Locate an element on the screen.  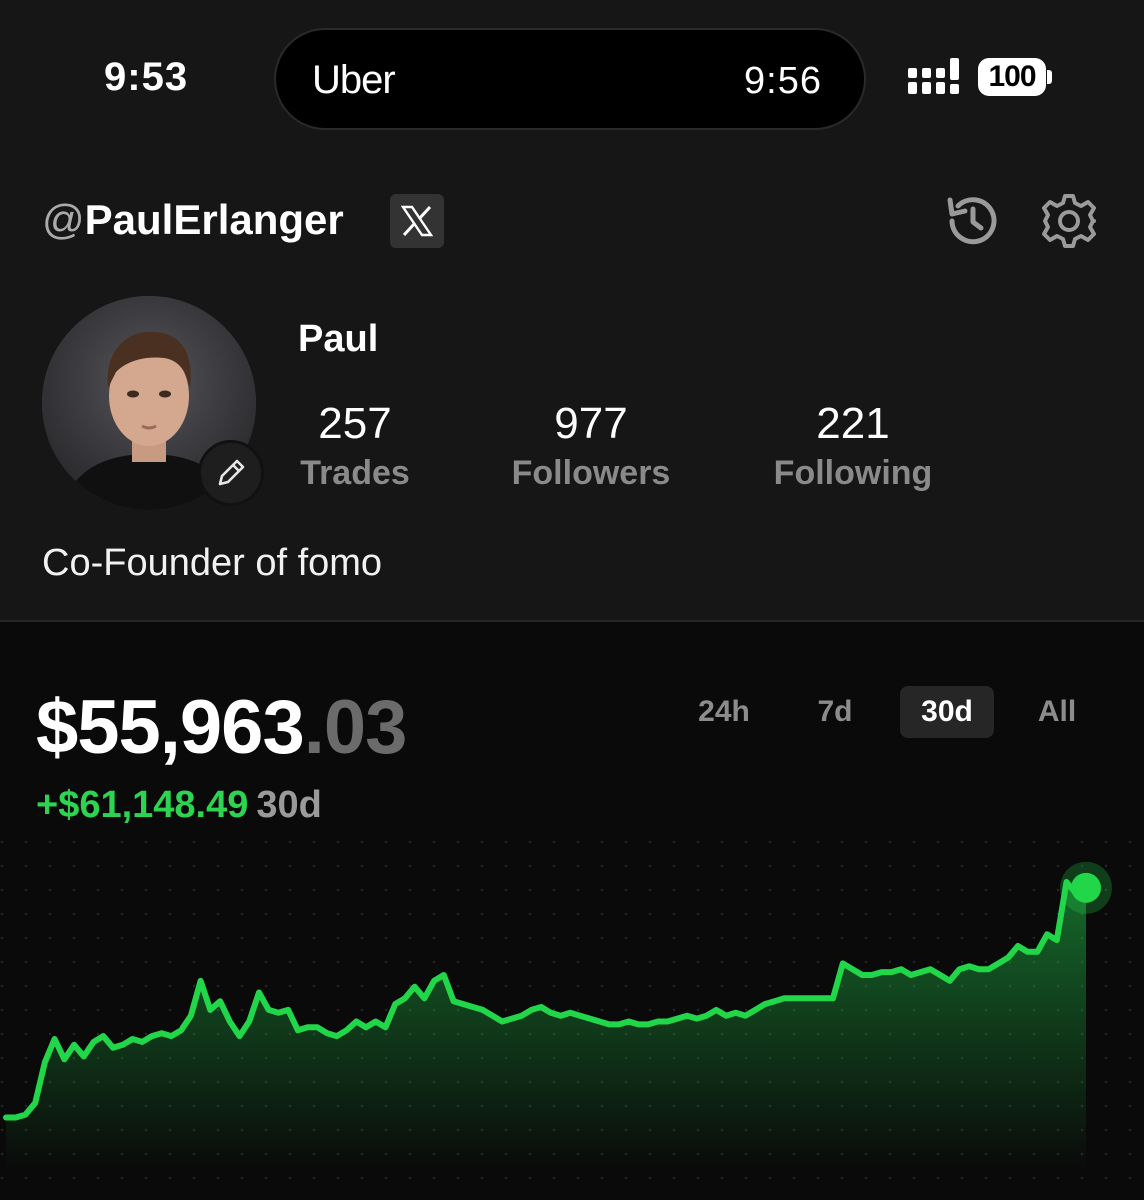
stat-value: 257 is located at coordinates (355, 423).